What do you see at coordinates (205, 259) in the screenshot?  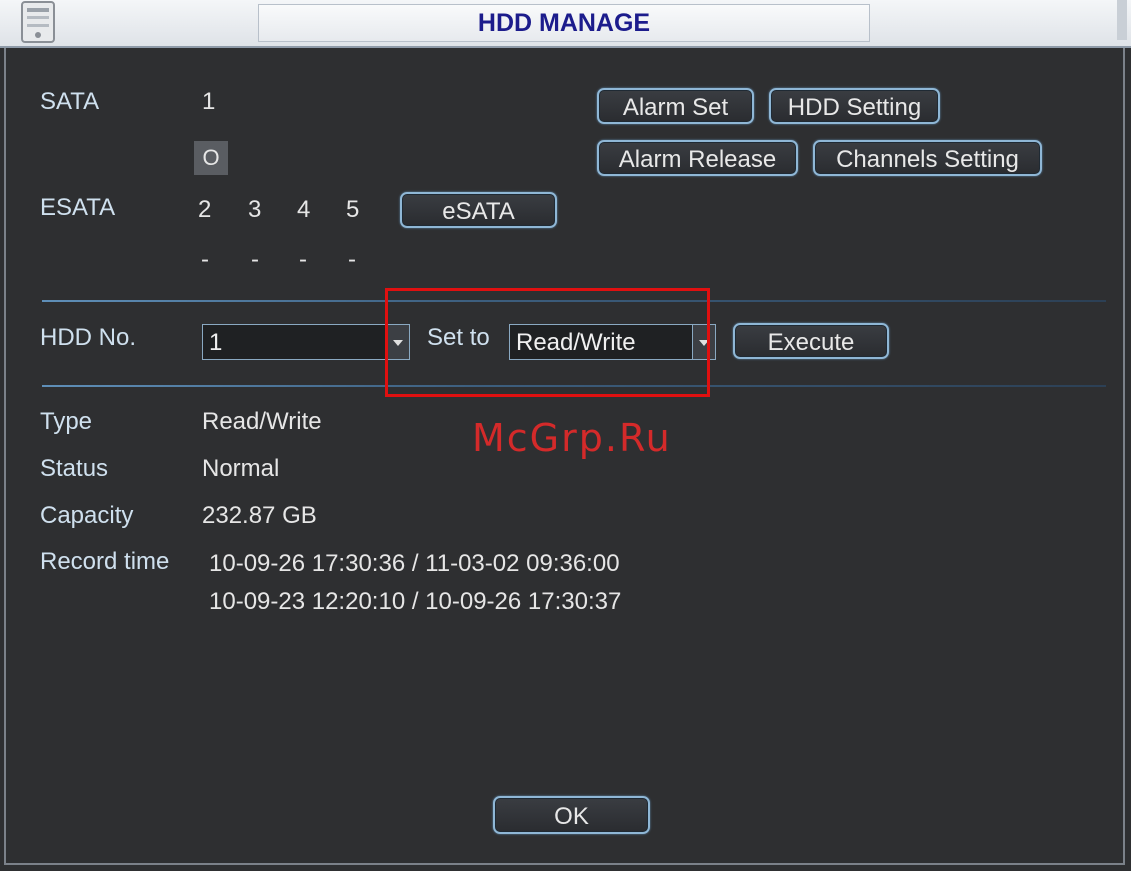 I see `esata-state-2: -` at bounding box center [205, 259].